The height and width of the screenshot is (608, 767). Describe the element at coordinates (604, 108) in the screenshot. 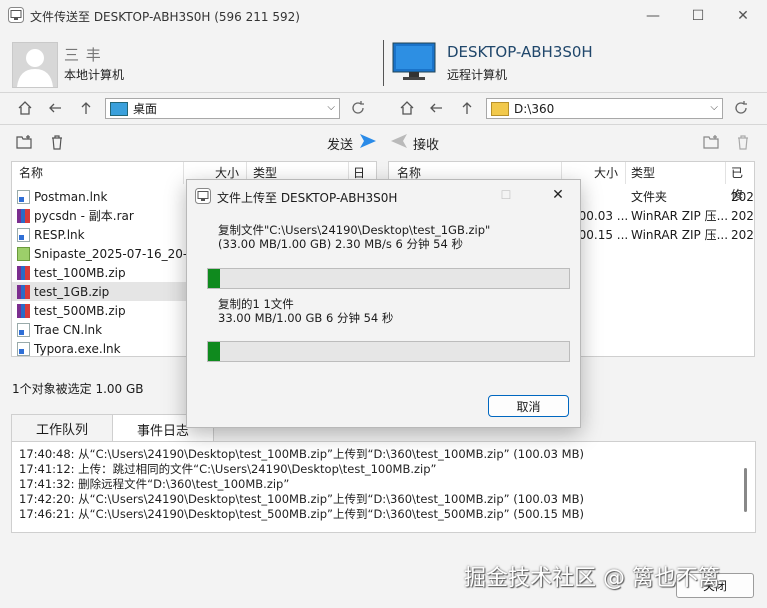

I see `right-path-select: D:\360 ⌵` at that location.